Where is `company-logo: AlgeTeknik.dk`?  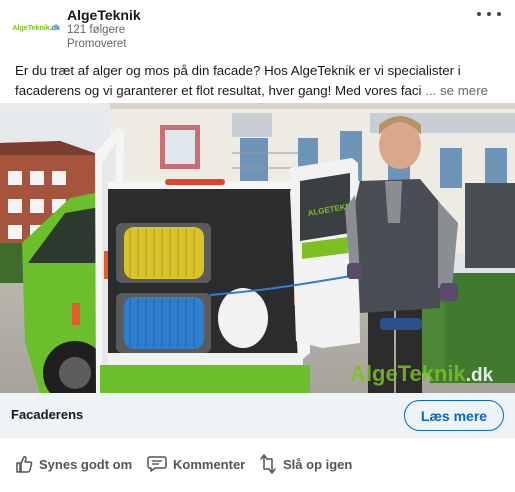 company-logo: AlgeTeknik.dk is located at coordinates (36, 27).